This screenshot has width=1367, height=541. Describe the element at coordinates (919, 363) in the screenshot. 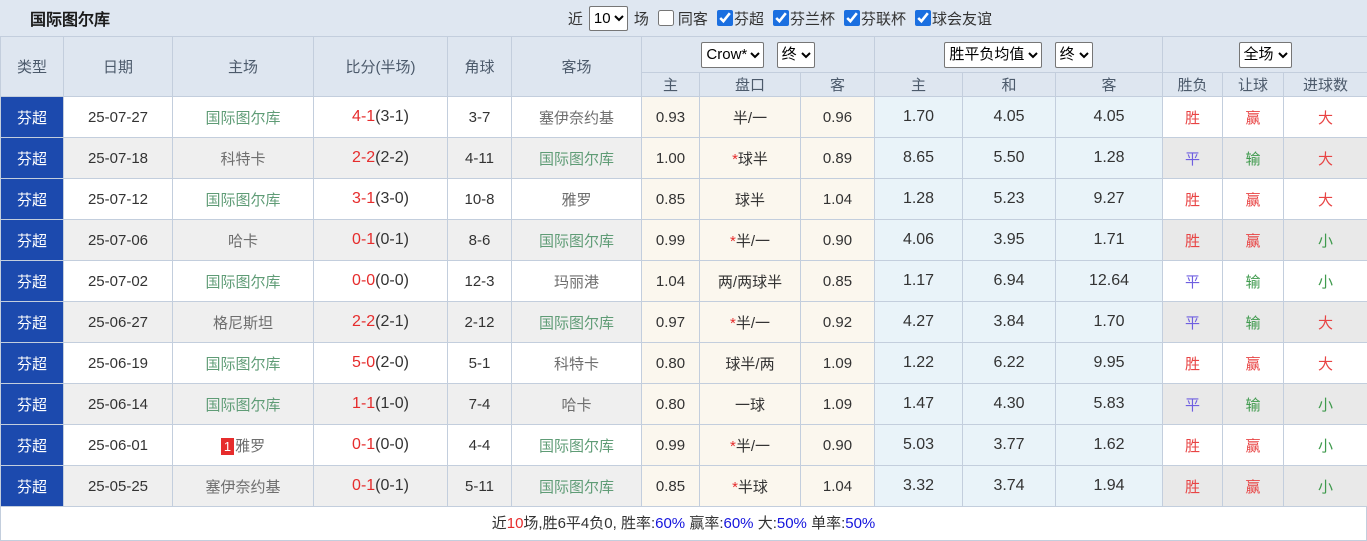

I see `avg-win: 1.22` at that location.